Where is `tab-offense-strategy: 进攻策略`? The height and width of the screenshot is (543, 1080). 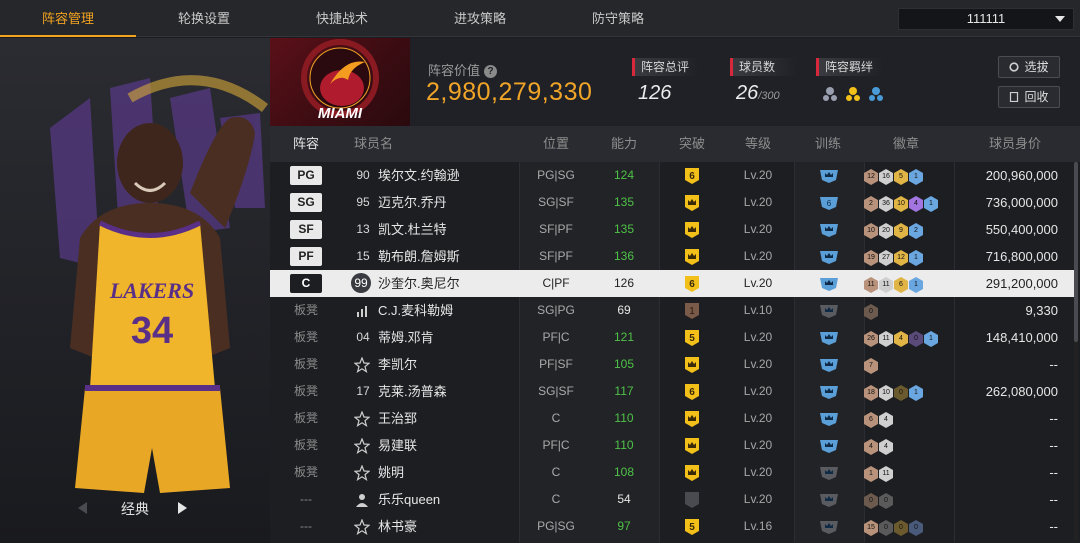 tab-offense-strategy: 进攻策略 is located at coordinates (480, 18).